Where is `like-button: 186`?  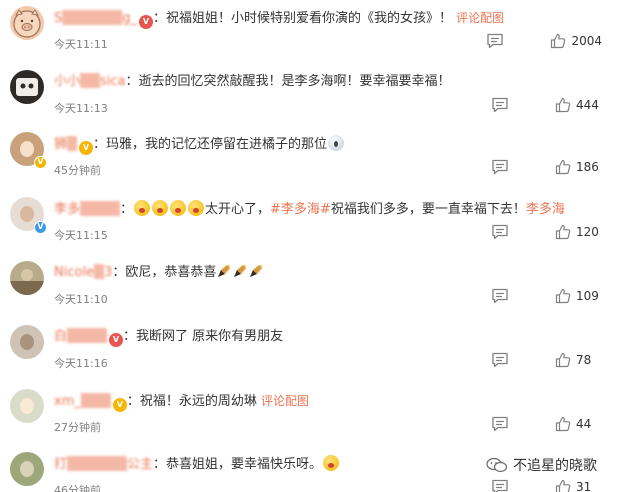
like-button: 186 is located at coordinates (578, 167).